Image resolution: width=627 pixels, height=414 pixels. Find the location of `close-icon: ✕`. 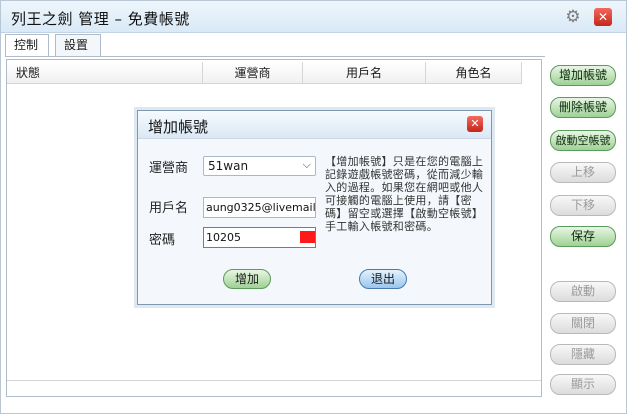

close-icon: ✕ is located at coordinates (603, 17).